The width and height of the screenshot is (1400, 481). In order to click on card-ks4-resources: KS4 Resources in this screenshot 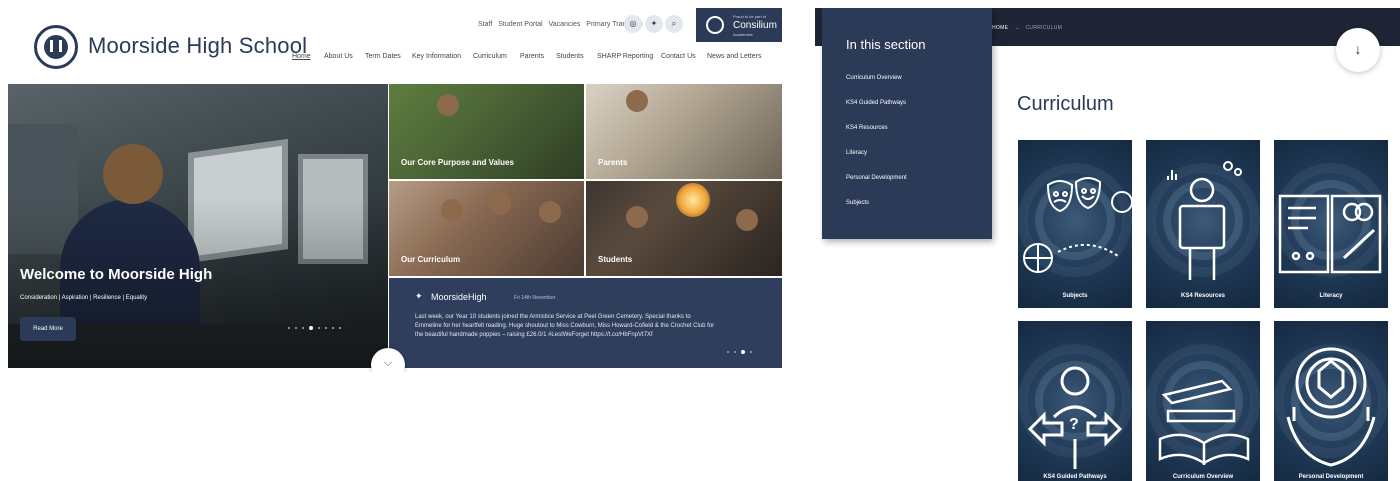, I will do `click(1203, 224)`.